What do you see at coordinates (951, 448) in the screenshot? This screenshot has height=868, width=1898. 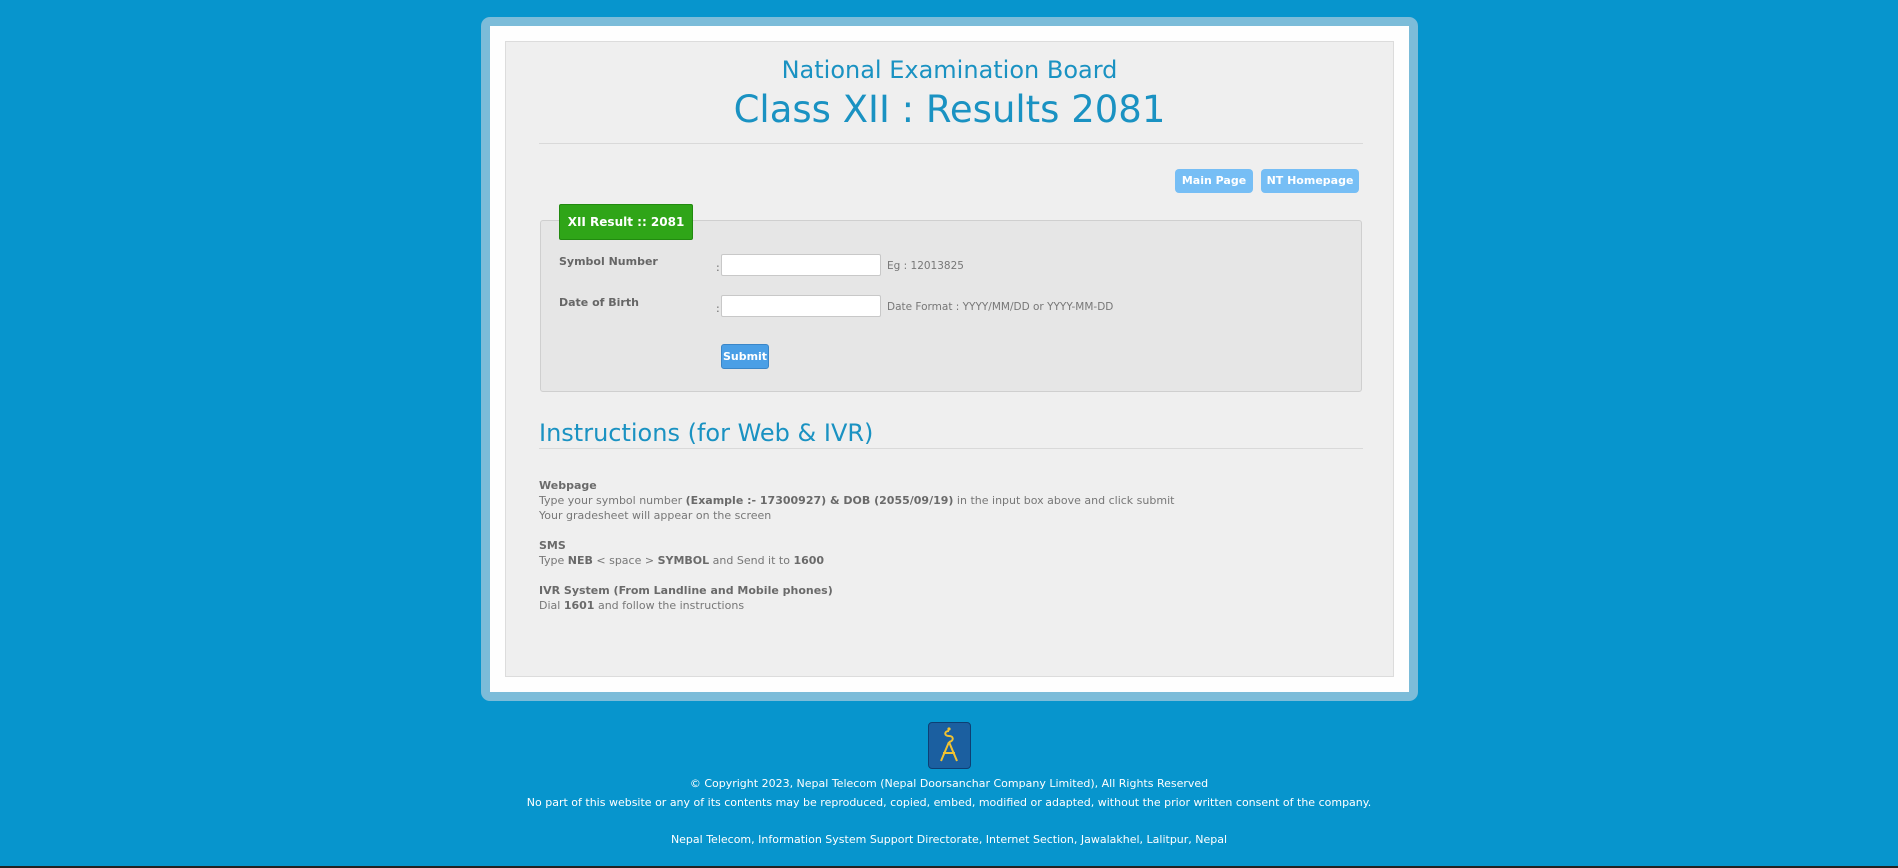 I see `instructions-divider` at bounding box center [951, 448].